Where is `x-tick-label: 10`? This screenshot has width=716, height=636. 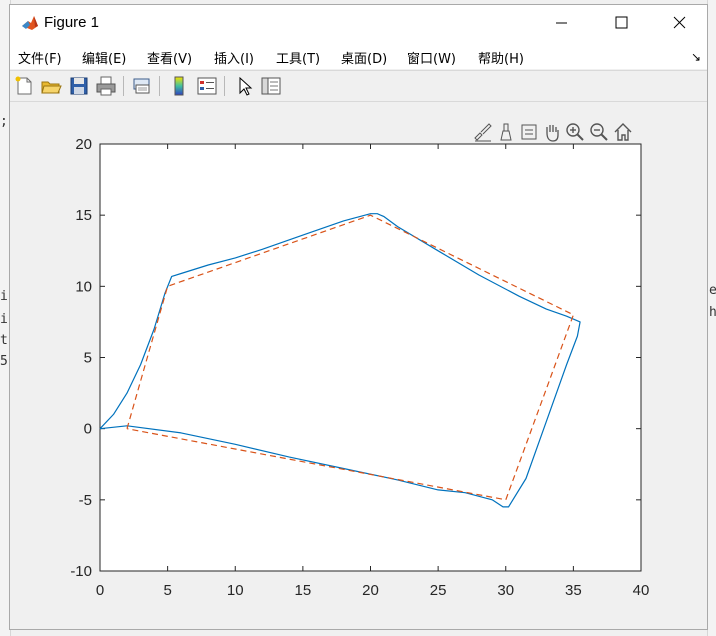
x-tick-label: 10 is located at coordinates (235, 590).